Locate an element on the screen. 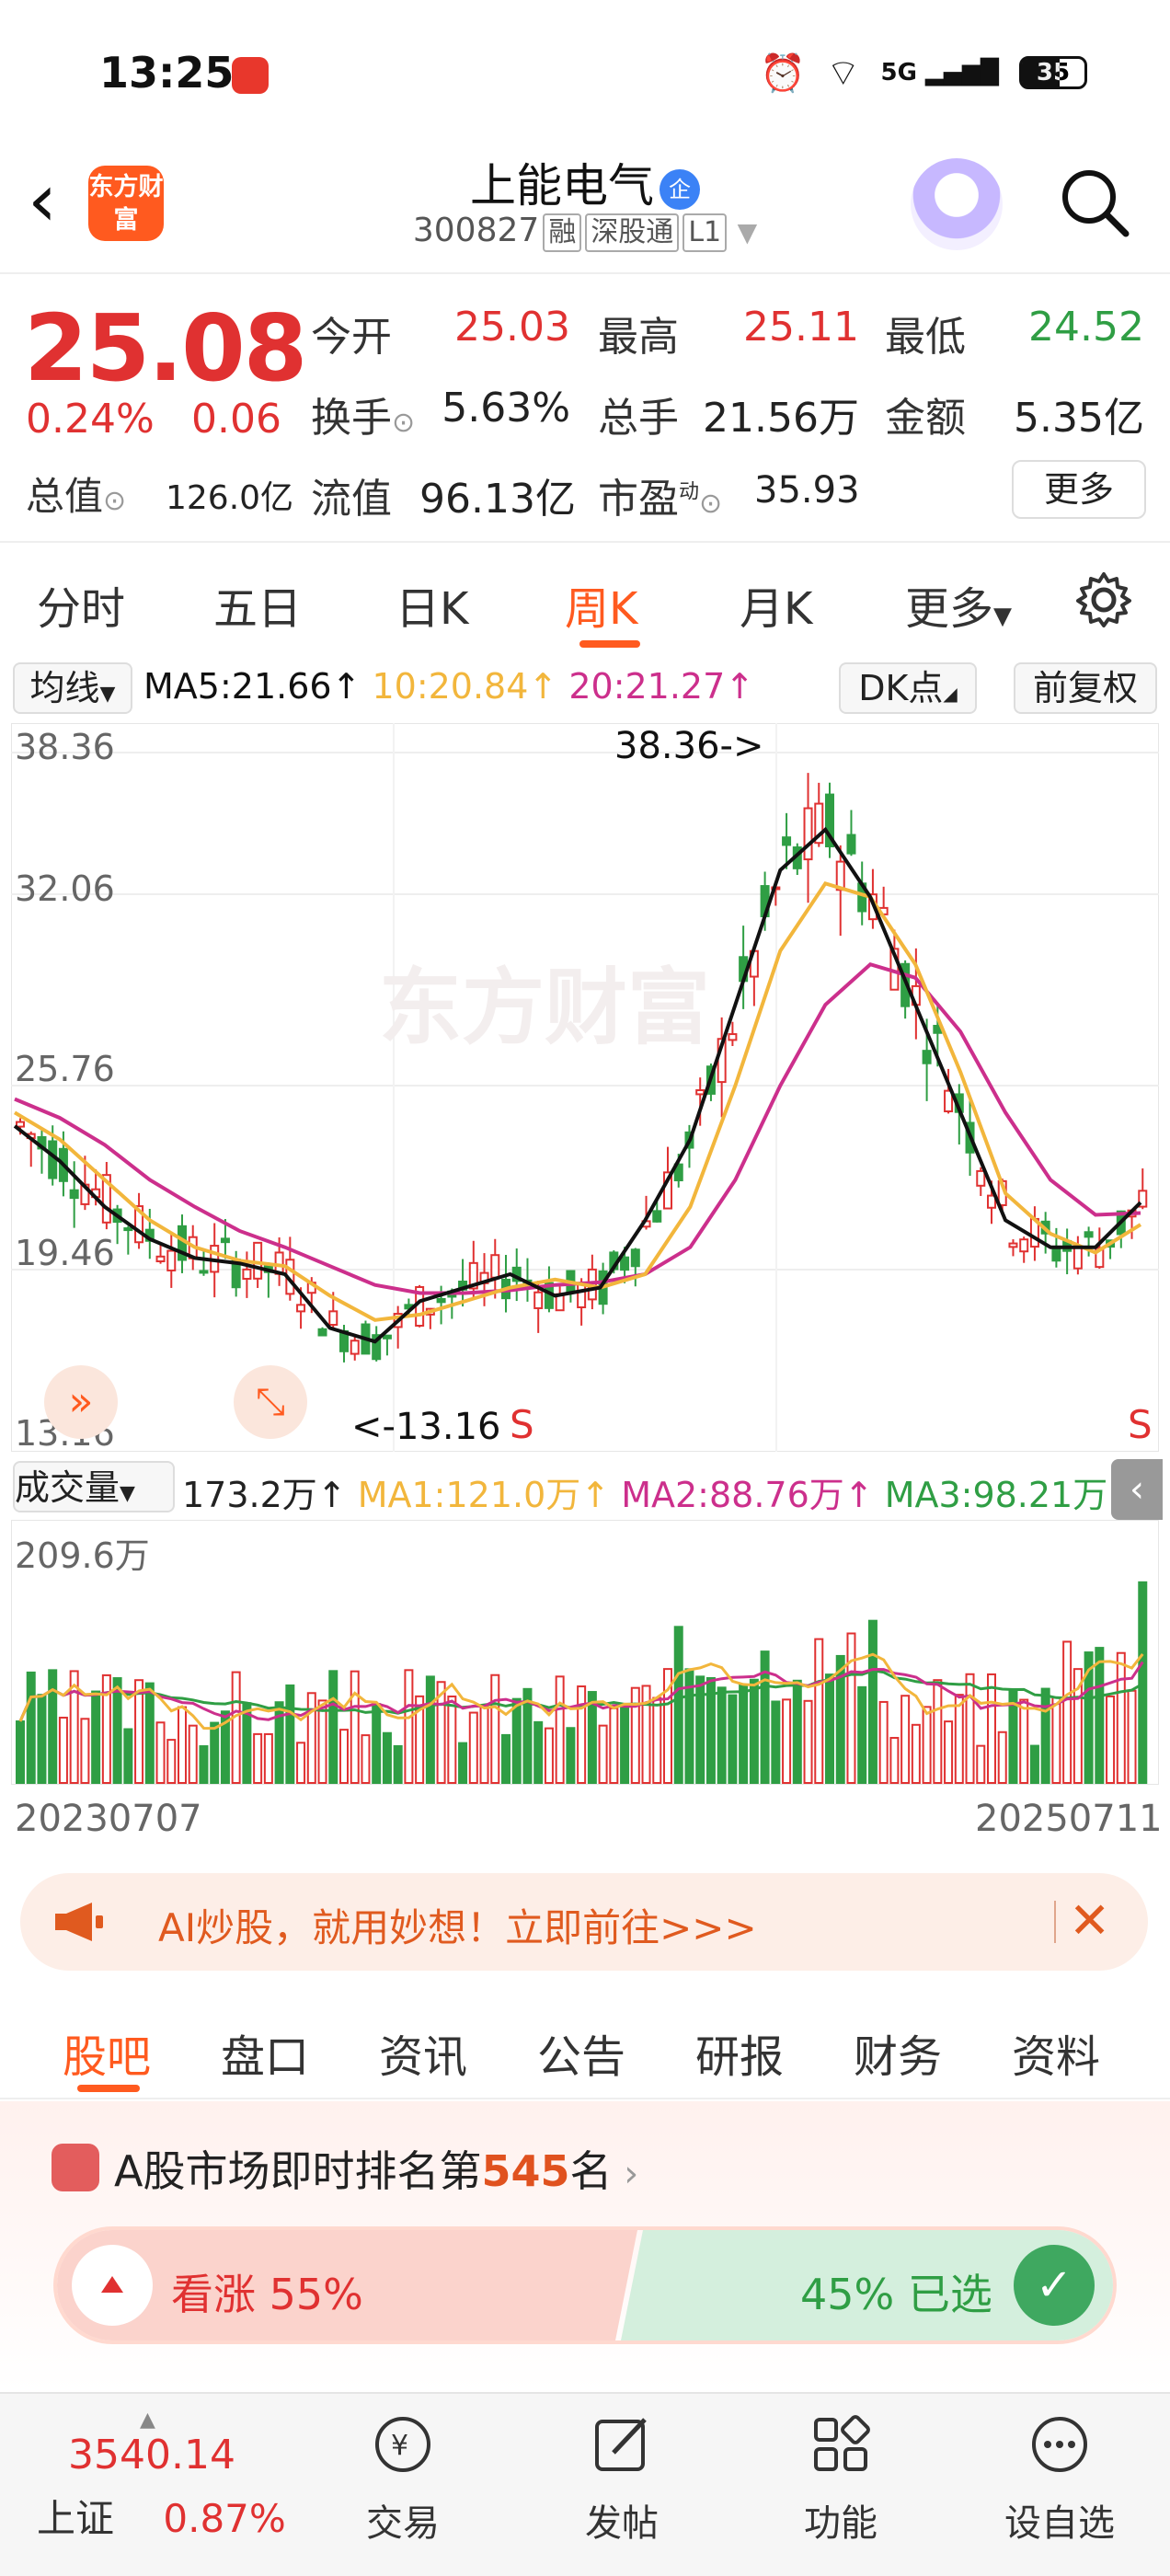 The image size is (1170, 2576). price-axis-top: 38.36 is located at coordinates (65, 747).